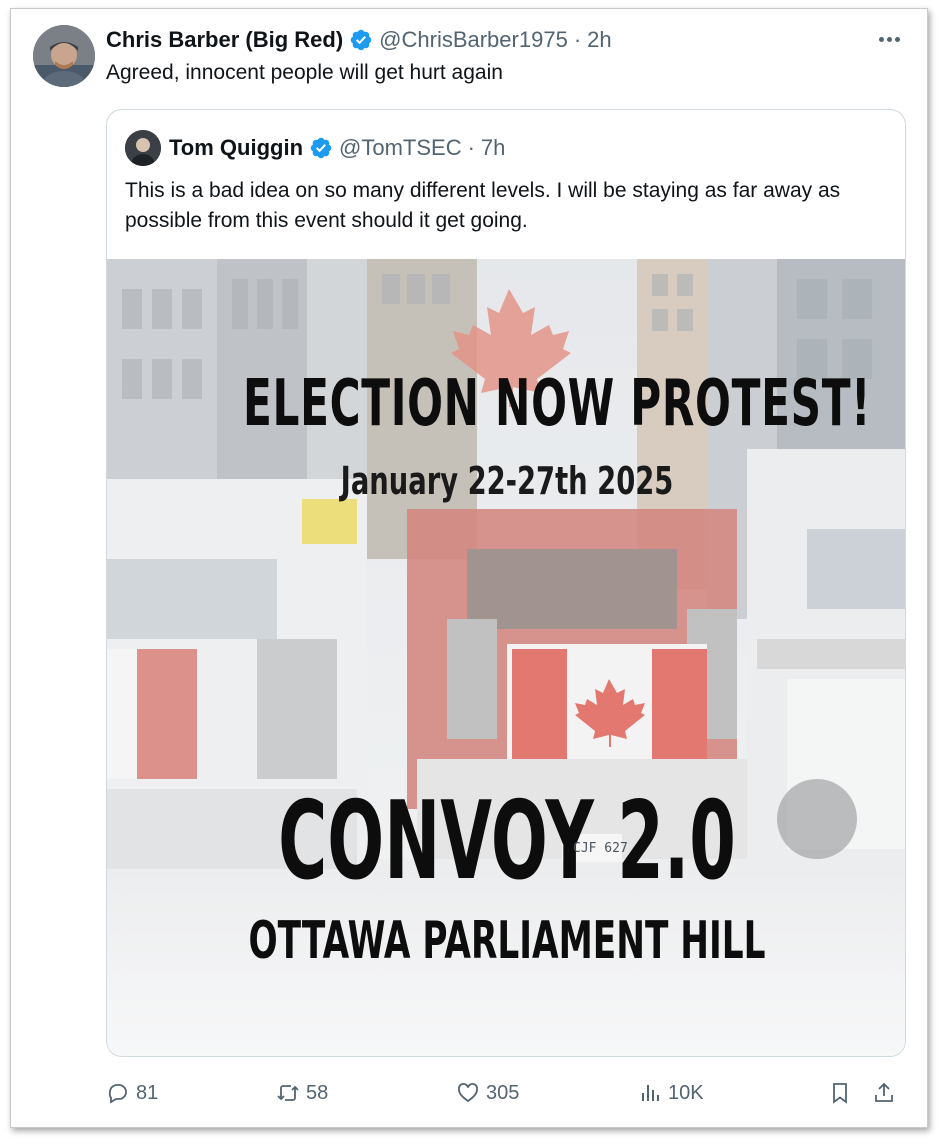 The image size is (940, 1140). I want to click on like-count: 305, so click(503, 1092).